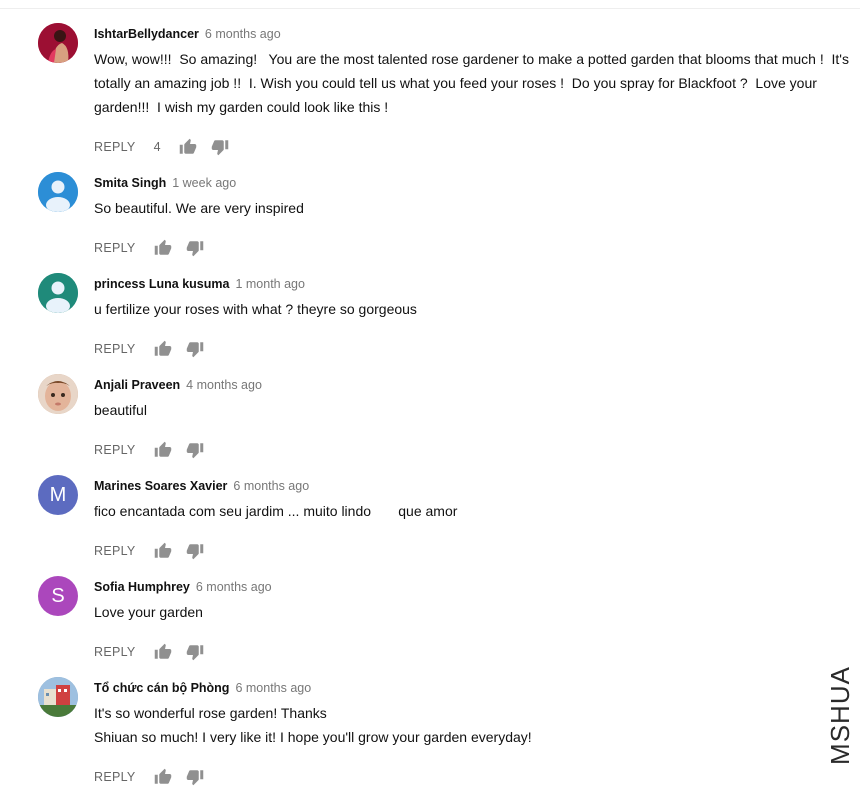 This screenshot has height=787, width=860. Describe the element at coordinates (142, 587) in the screenshot. I see `author-name: Sofia Humphrey` at that location.